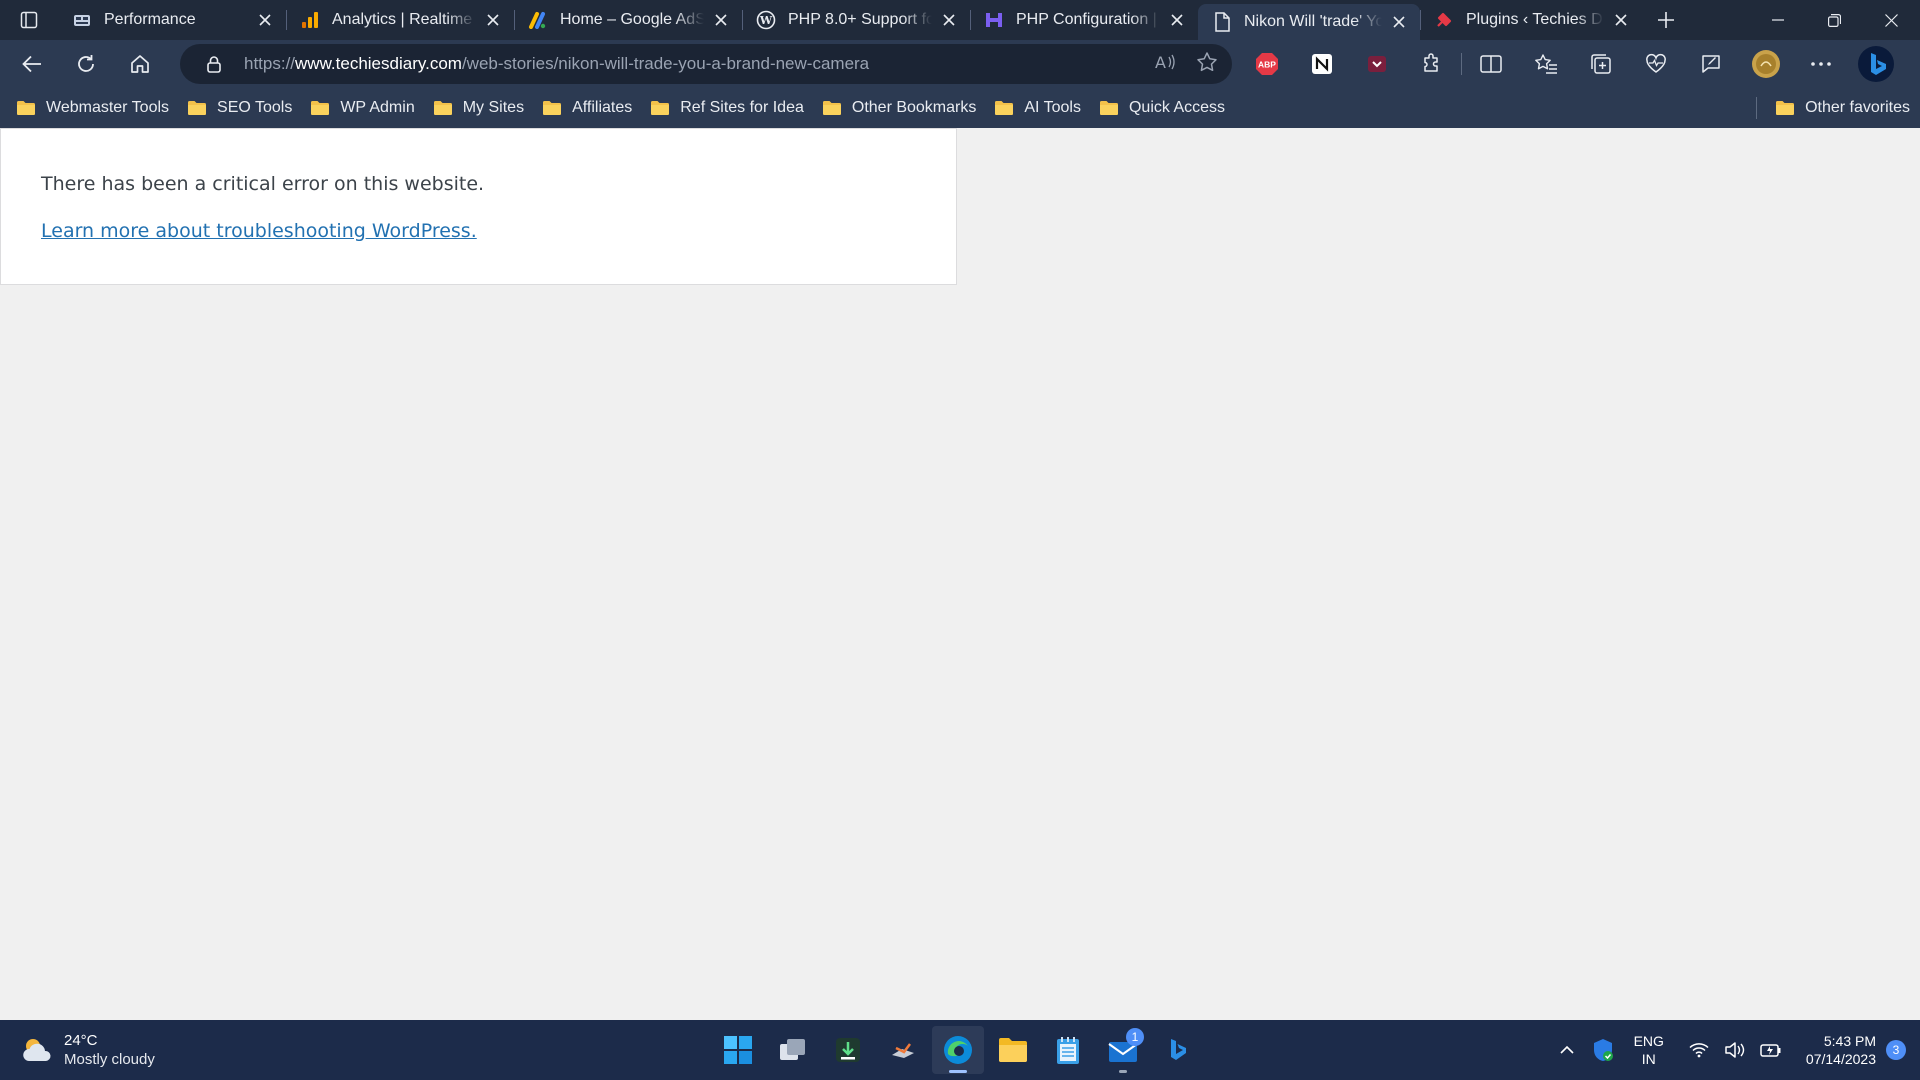  What do you see at coordinates (1711, 64) in the screenshot?
I see `feedback-button` at bounding box center [1711, 64].